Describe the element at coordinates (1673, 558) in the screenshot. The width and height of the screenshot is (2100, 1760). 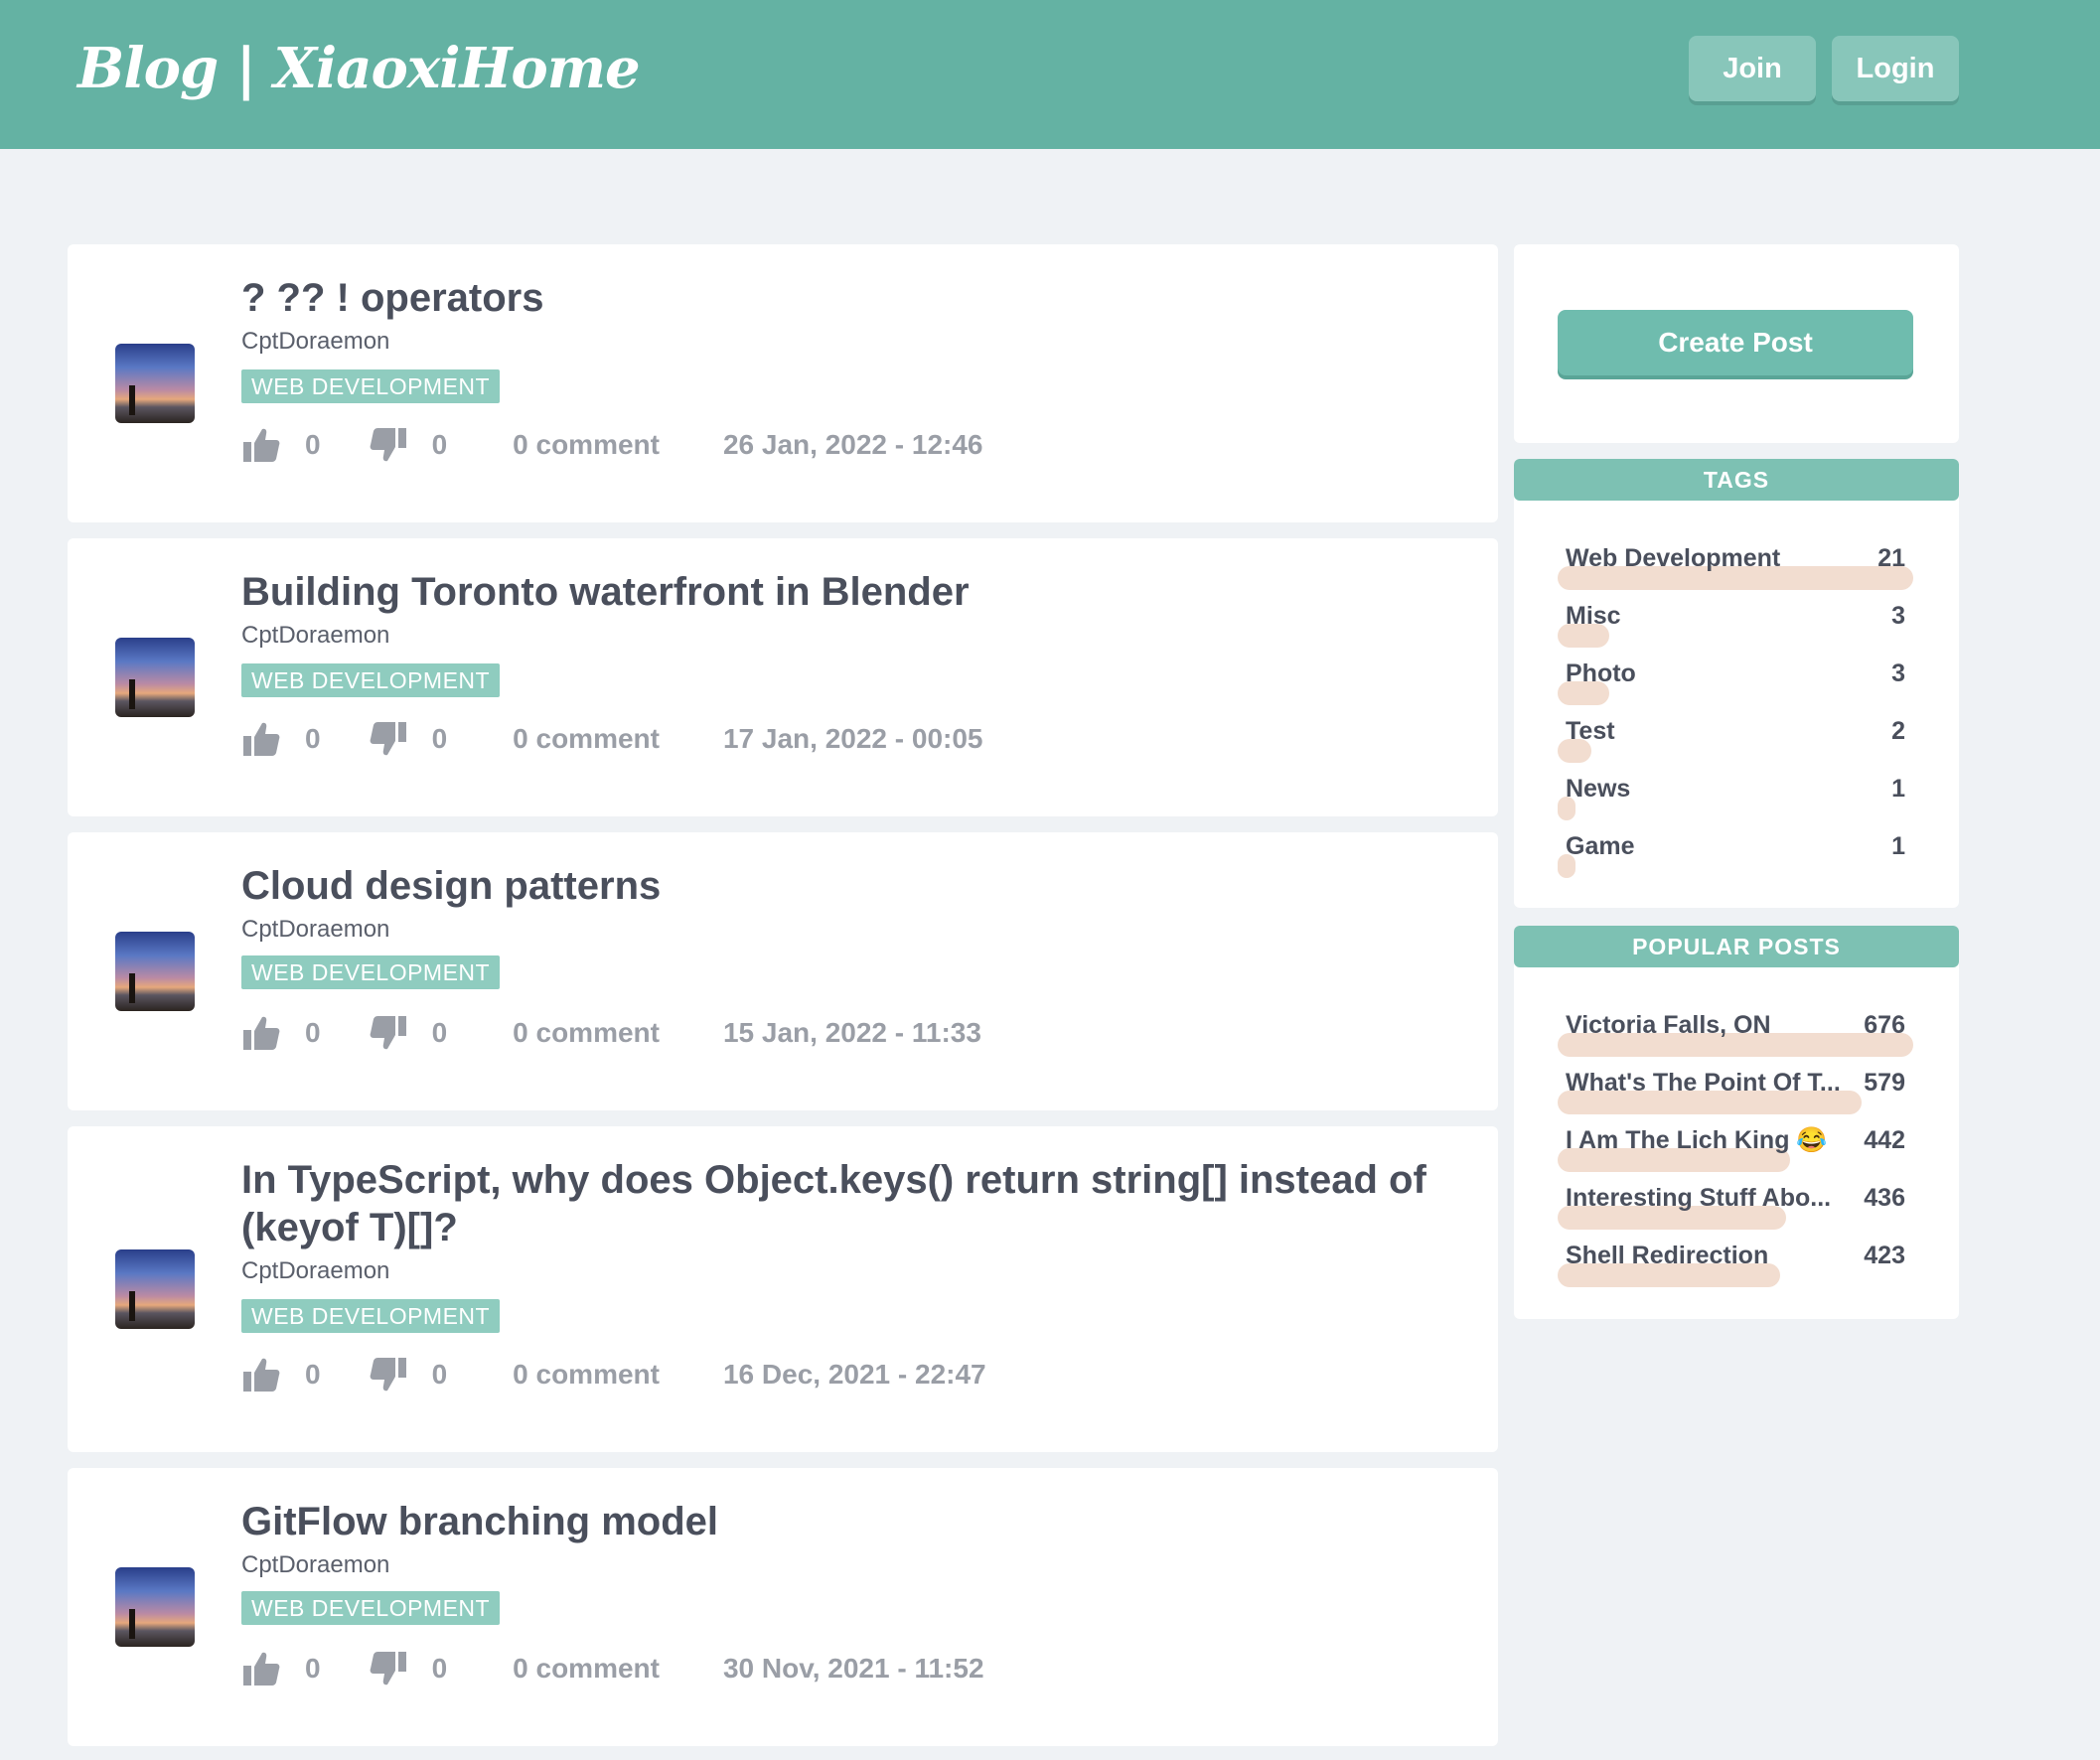
I see `tag-label: Web Development` at that location.